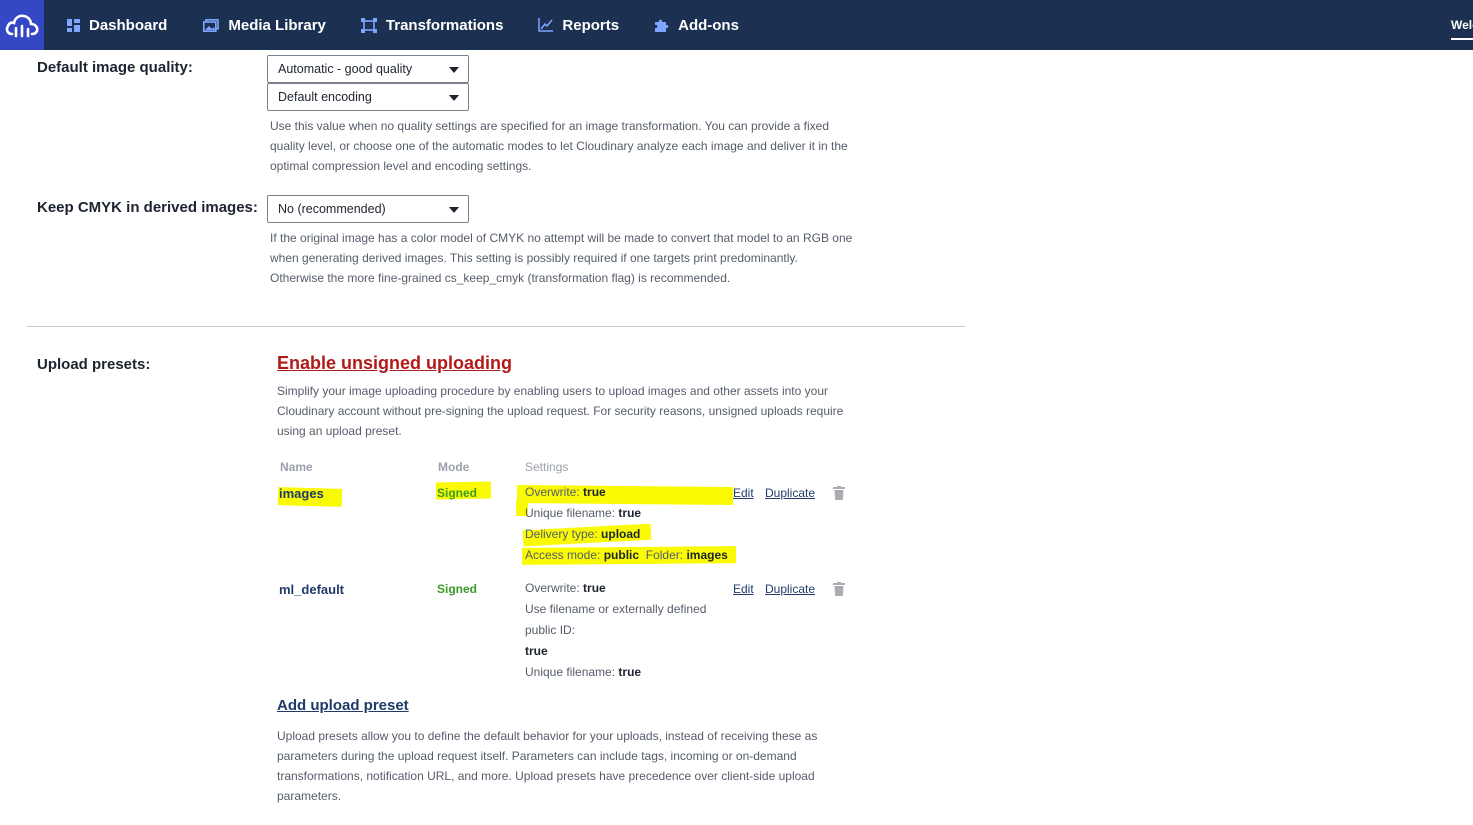  Describe the element at coordinates (547, 467) in the screenshot. I see `column-header-settings: Settings` at that location.